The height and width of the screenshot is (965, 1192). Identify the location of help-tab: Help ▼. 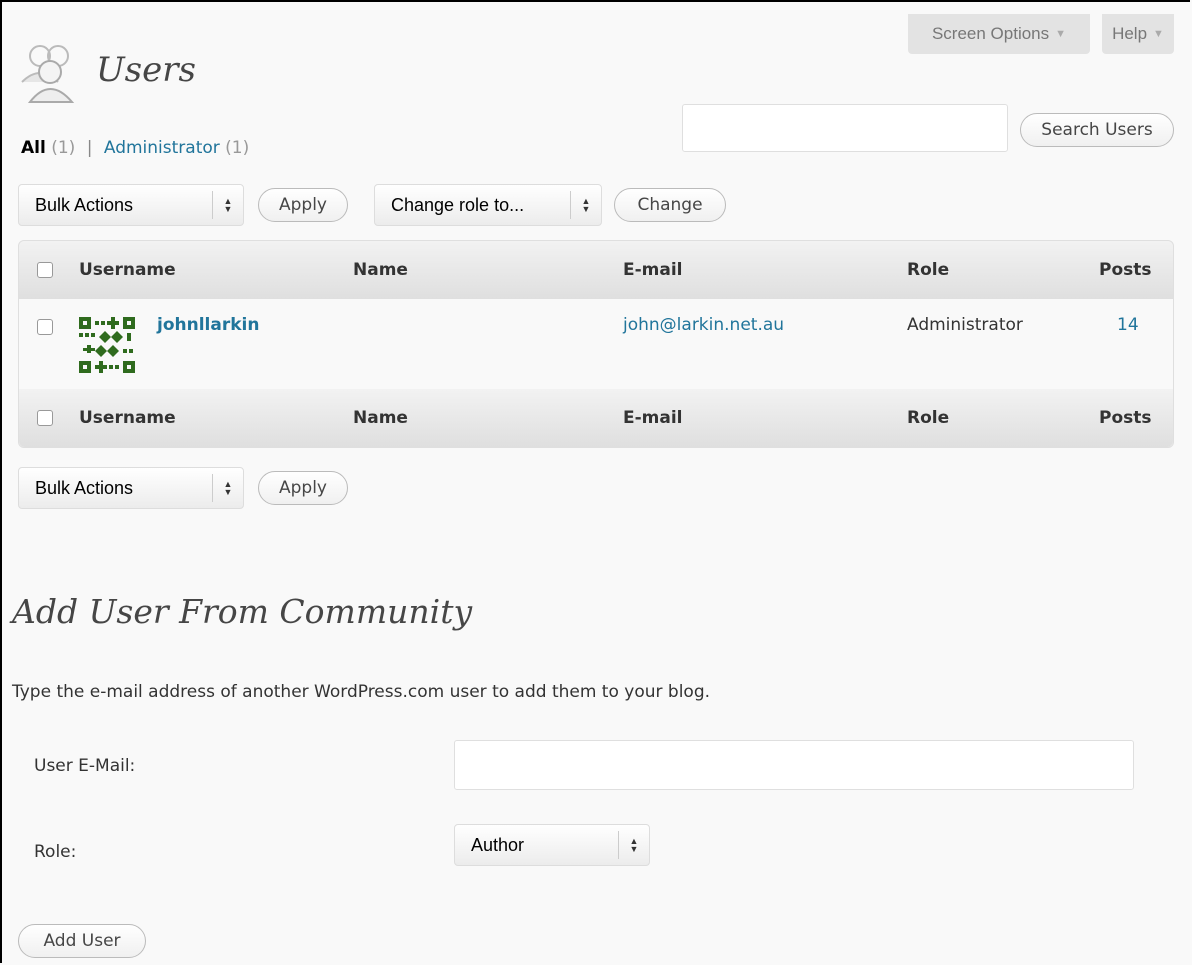
(1138, 34).